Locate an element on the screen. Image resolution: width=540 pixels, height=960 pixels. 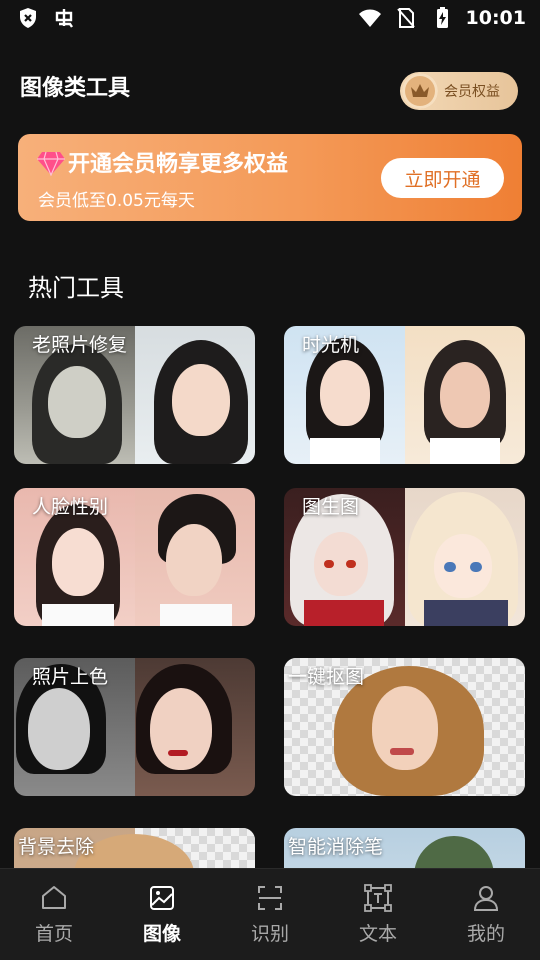
nav-label: 我的 is located at coordinates (485, 934).